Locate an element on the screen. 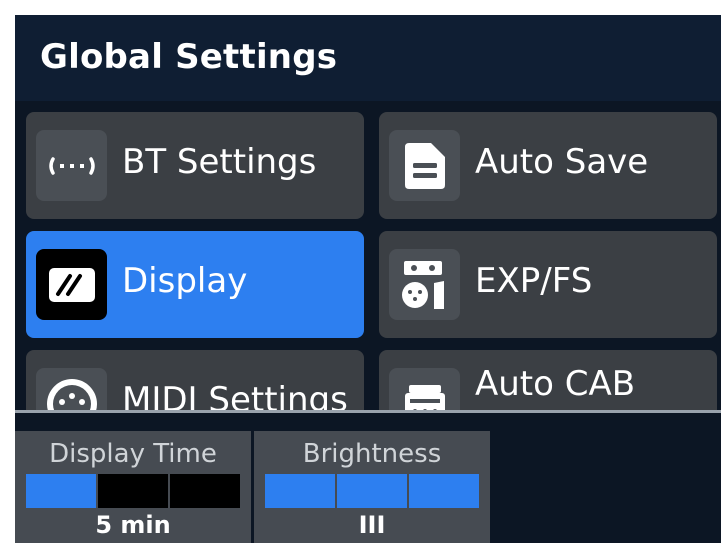  param-label: Brightness is located at coordinates (372, 454).